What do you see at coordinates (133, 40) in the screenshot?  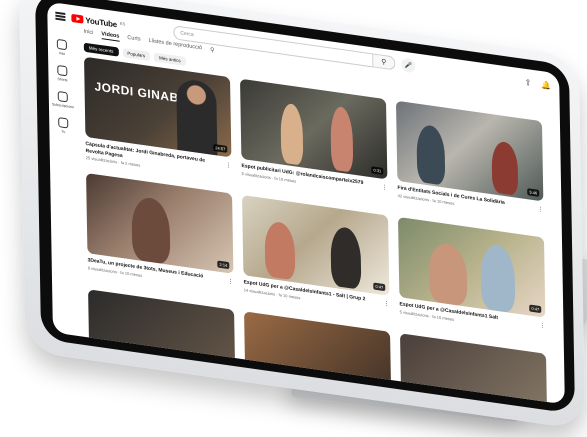 I see `tab-shorts: Curts` at bounding box center [133, 40].